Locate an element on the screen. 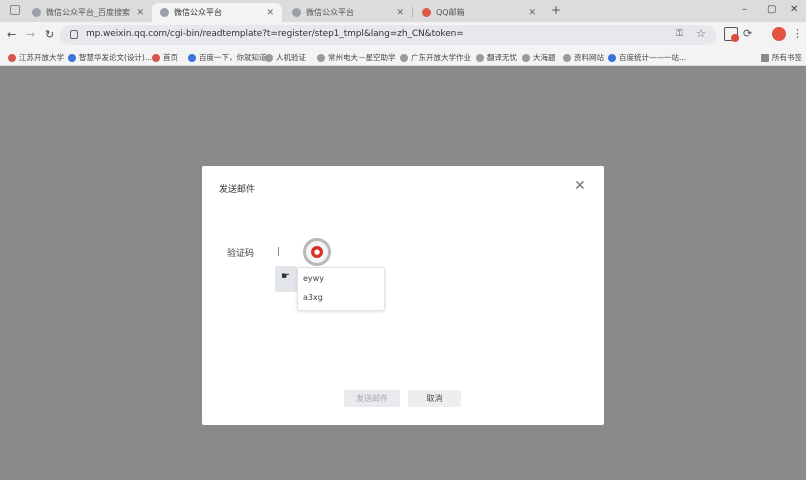  new-tab-button: + is located at coordinates (556, 10).